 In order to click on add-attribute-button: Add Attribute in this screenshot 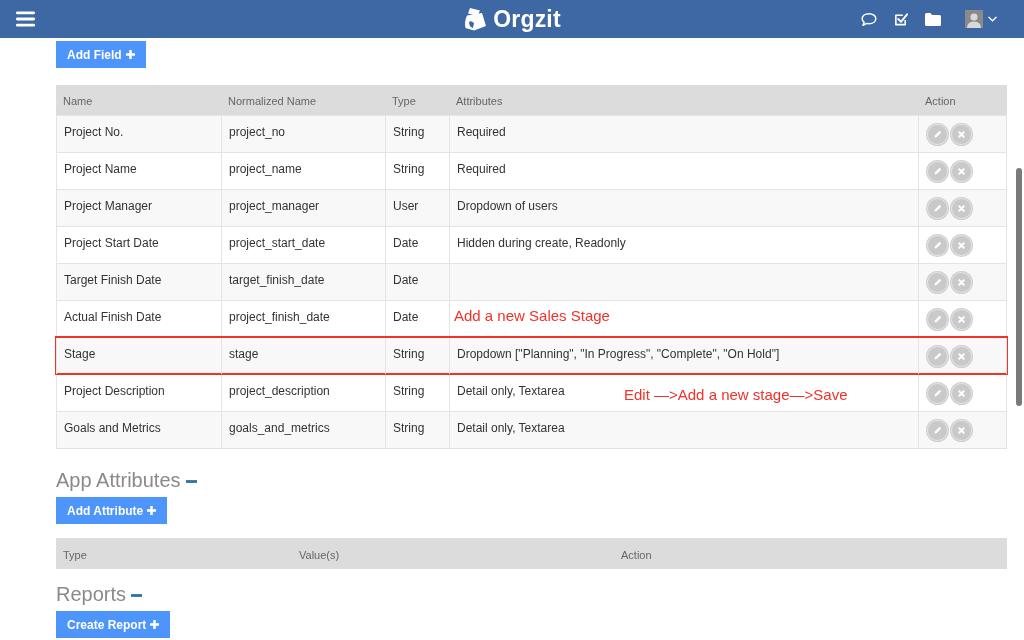, I will do `click(112, 510)`.